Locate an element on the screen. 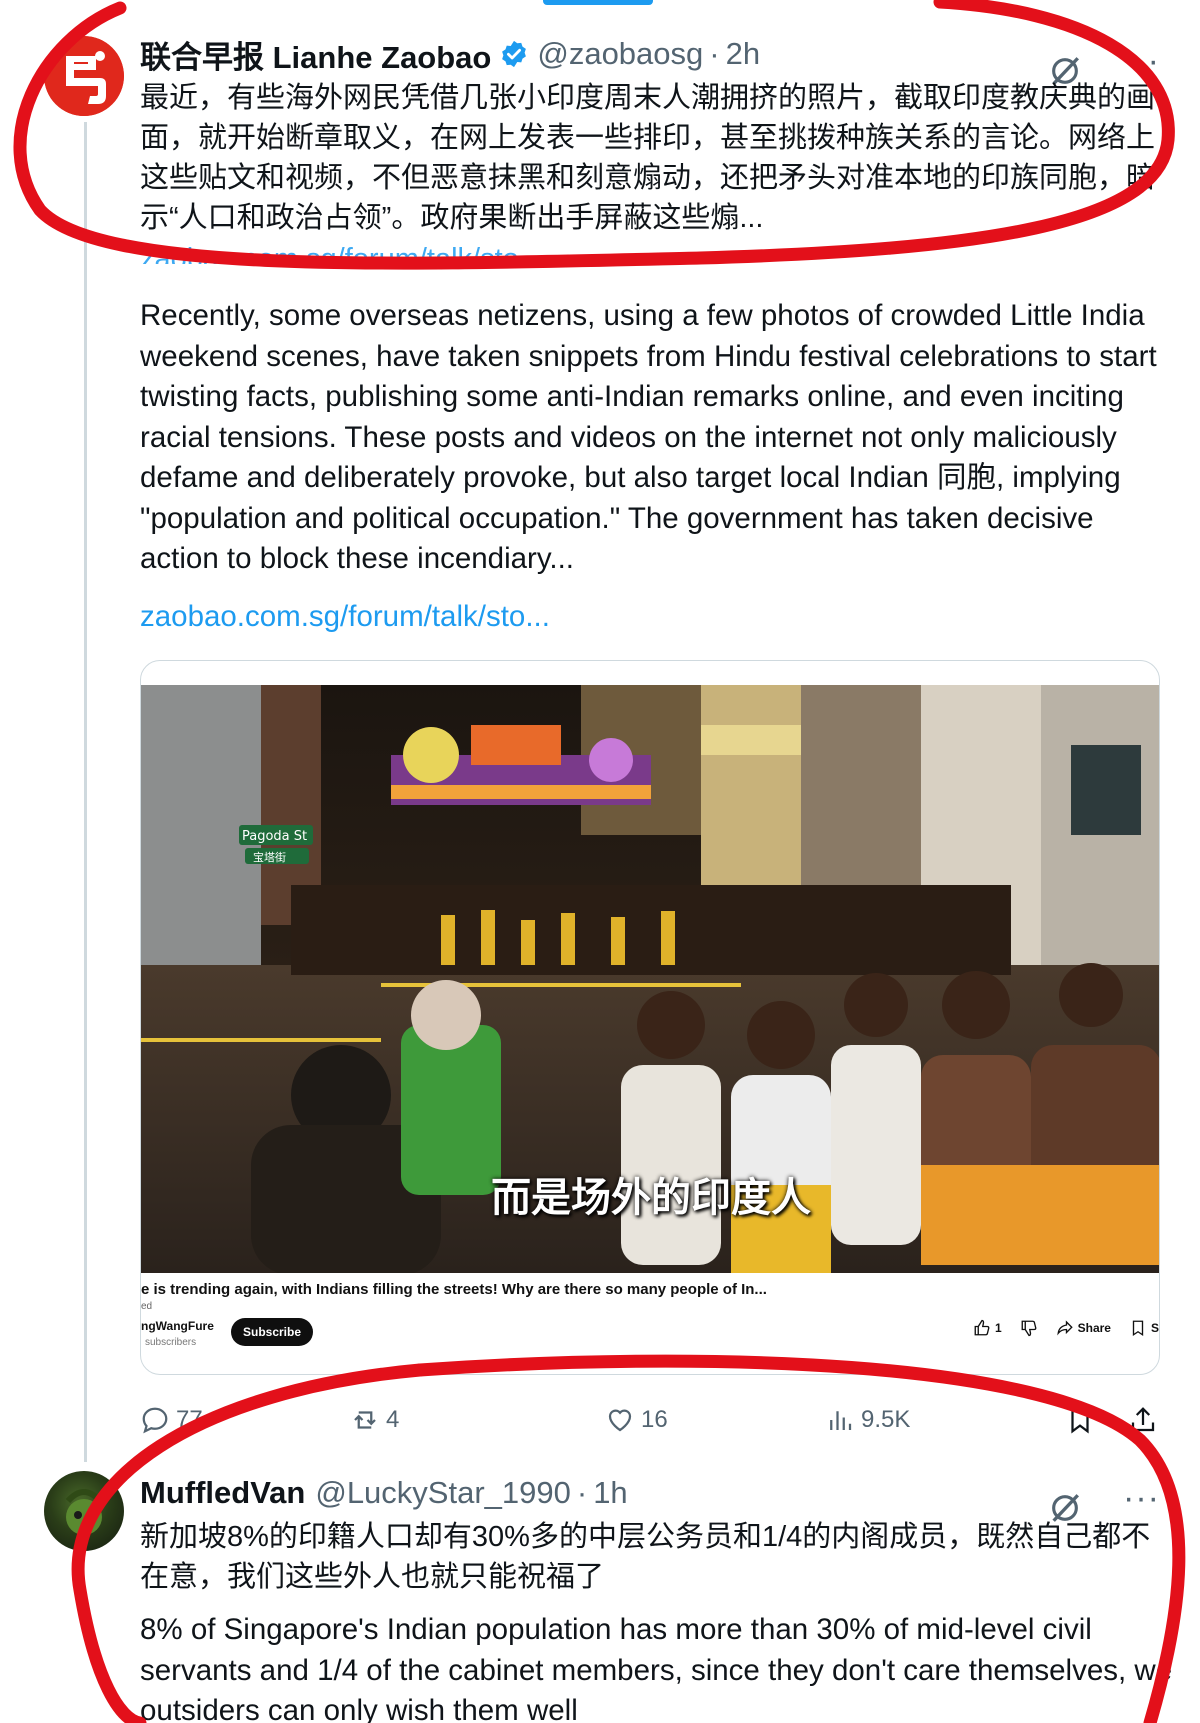 This screenshot has height=1723, width=1200. share-arrow-icon is located at coordinates (1064, 1328).